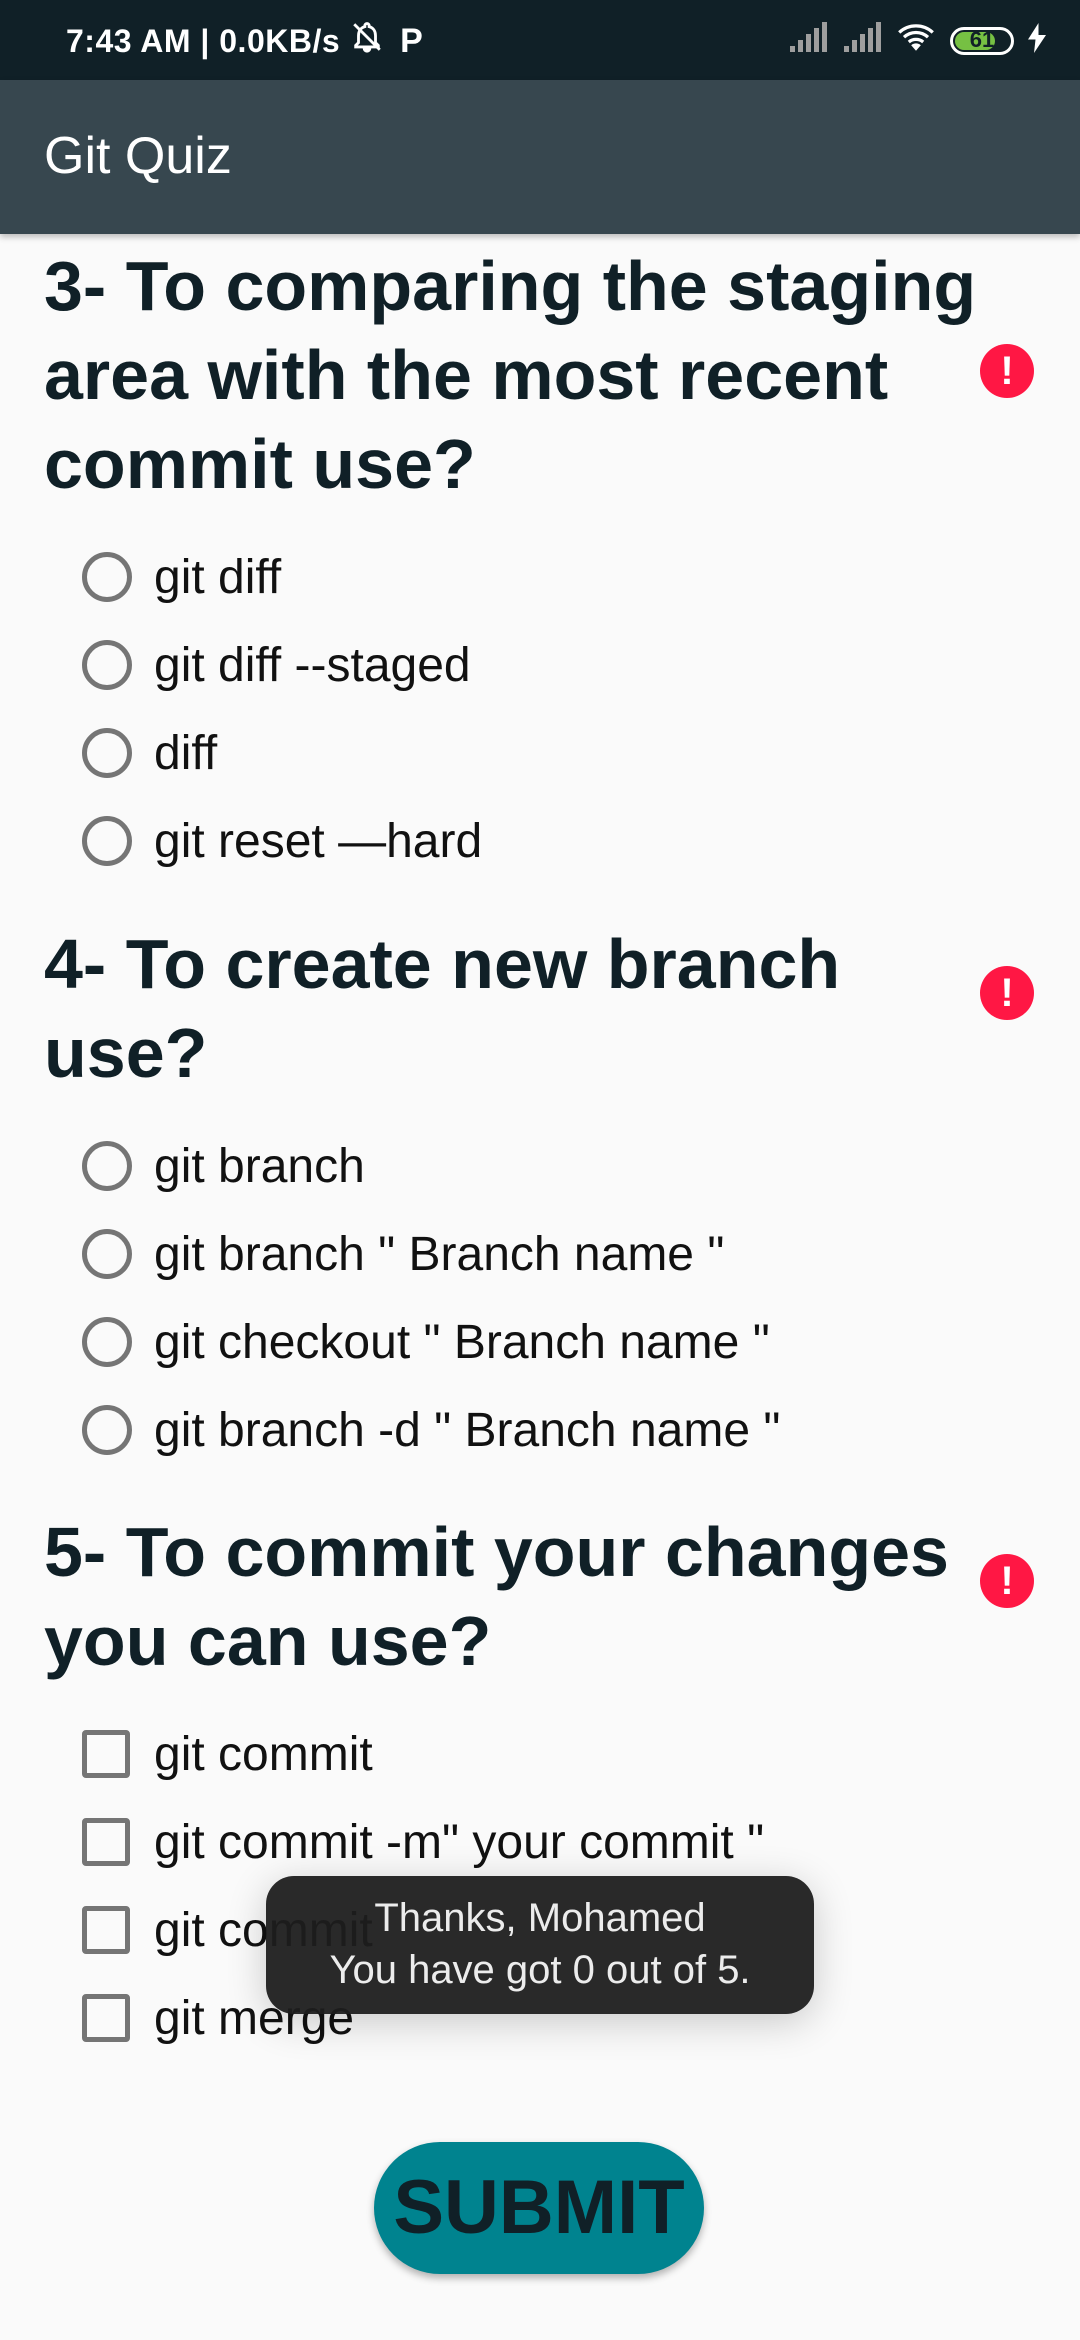 This screenshot has width=1080, height=2340. I want to click on option-label: git commit, so click(263, 1754).